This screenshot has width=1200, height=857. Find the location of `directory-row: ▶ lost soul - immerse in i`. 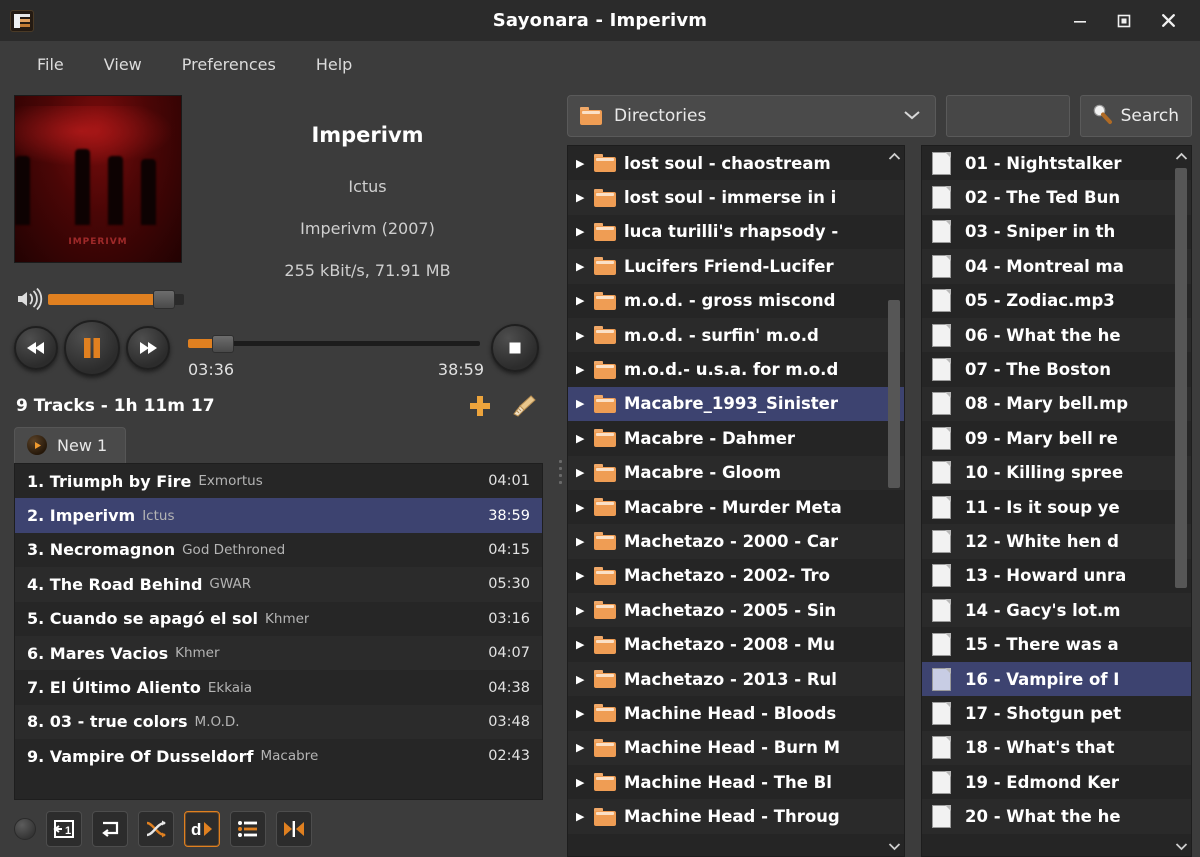

directory-row: ▶ lost soul - immerse in i is located at coordinates (736, 197).